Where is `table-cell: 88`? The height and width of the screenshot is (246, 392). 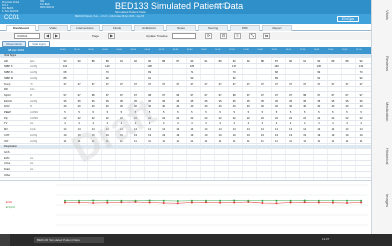 table-cell: 88 is located at coordinates (347, 62).